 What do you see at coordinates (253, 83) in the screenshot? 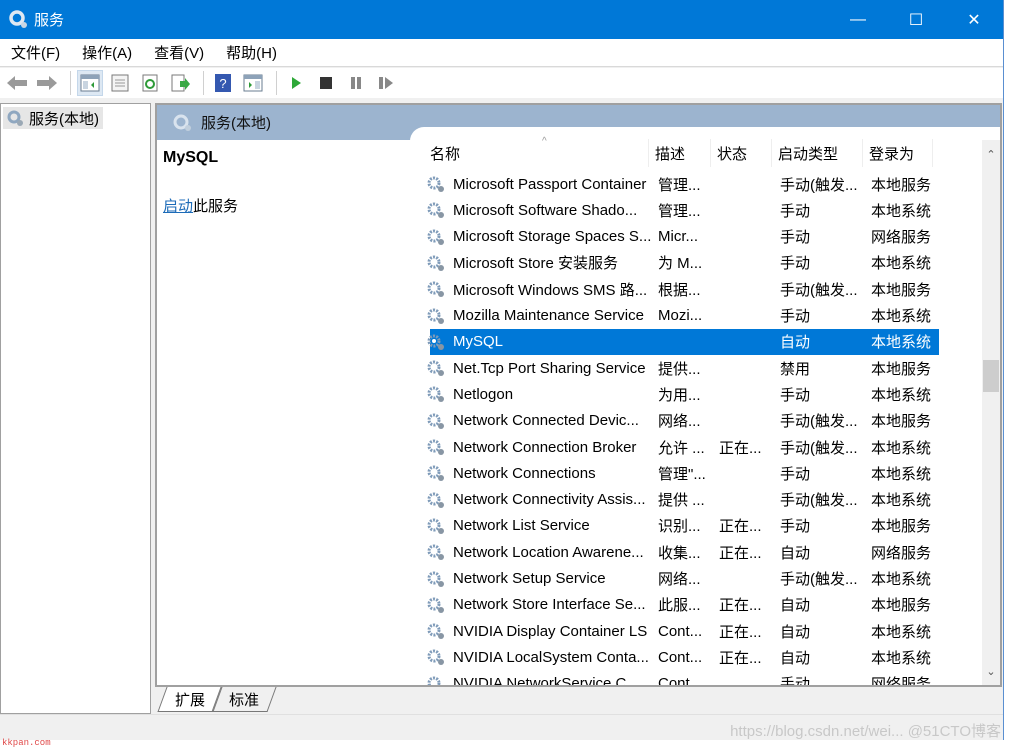
I see `action-pane-button` at bounding box center [253, 83].